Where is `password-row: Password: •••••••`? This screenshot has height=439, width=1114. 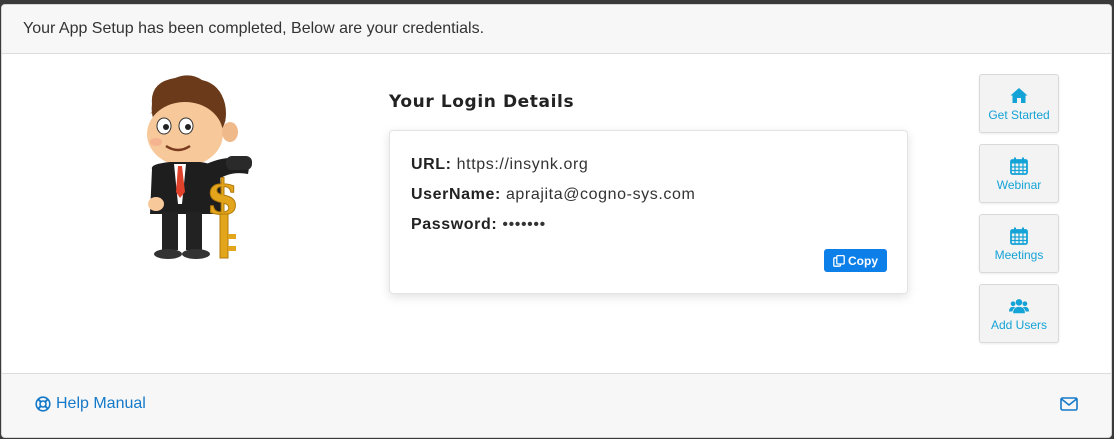 password-row: Password: ••••••• is located at coordinates (478, 225).